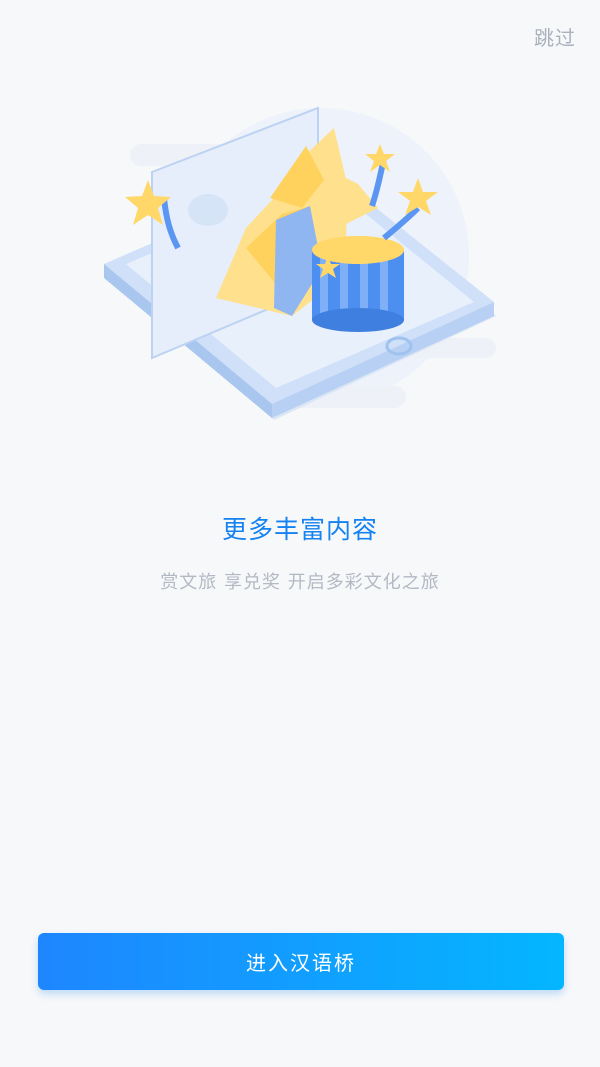 The width and height of the screenshot is (600, 1067). Describe the element at coordinates (301, 961) in the screenshot. I see `enter-app-button: 进入汉语桥` at that location.